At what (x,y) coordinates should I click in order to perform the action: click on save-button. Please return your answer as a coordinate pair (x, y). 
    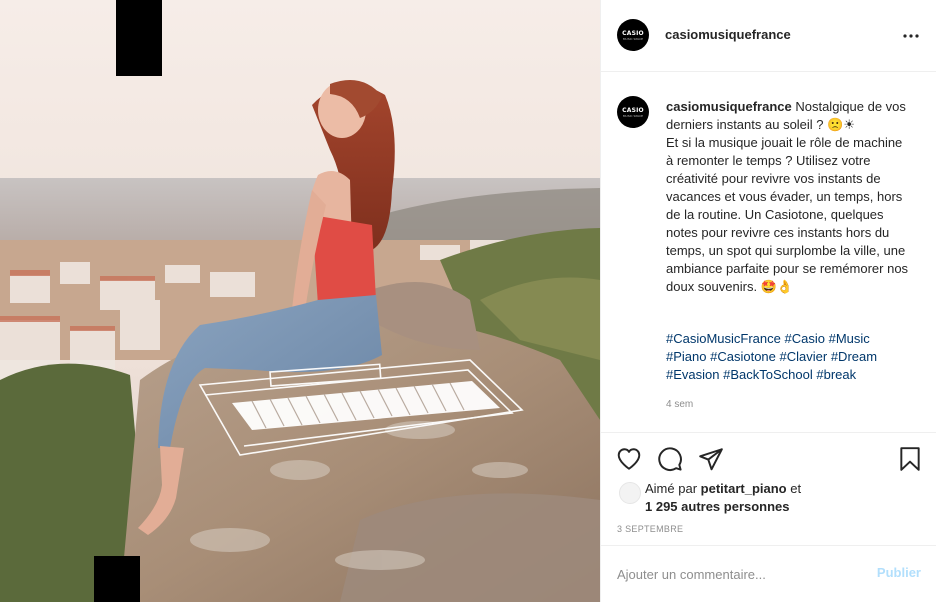
    Looking at the image, I should click on (910, 459).